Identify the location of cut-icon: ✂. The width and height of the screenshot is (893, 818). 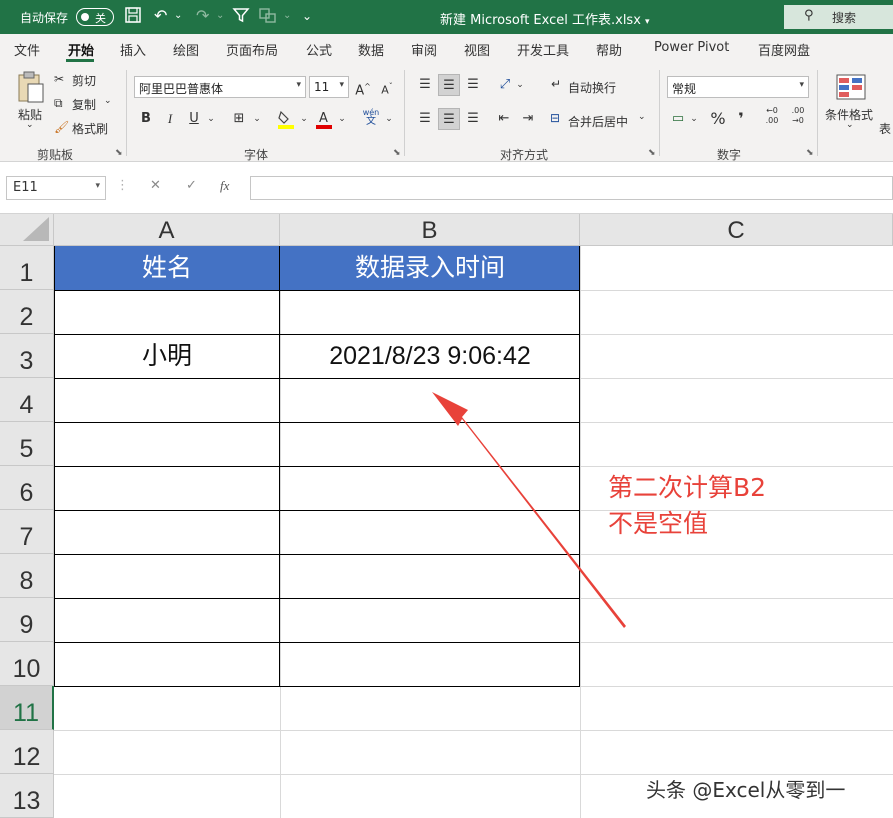
(59, 79).